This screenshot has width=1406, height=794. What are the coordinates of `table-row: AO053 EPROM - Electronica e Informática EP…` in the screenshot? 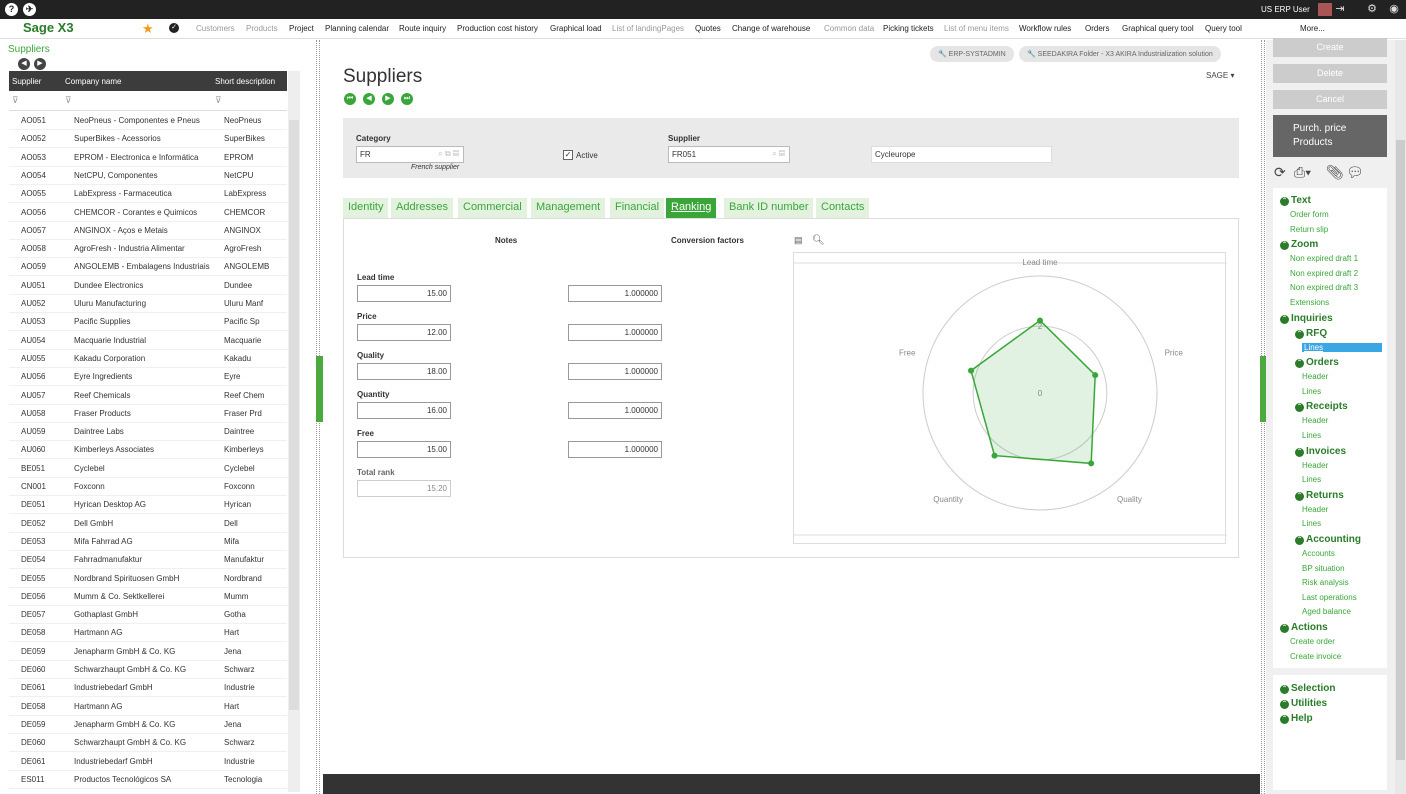 It's located at (148, 158).